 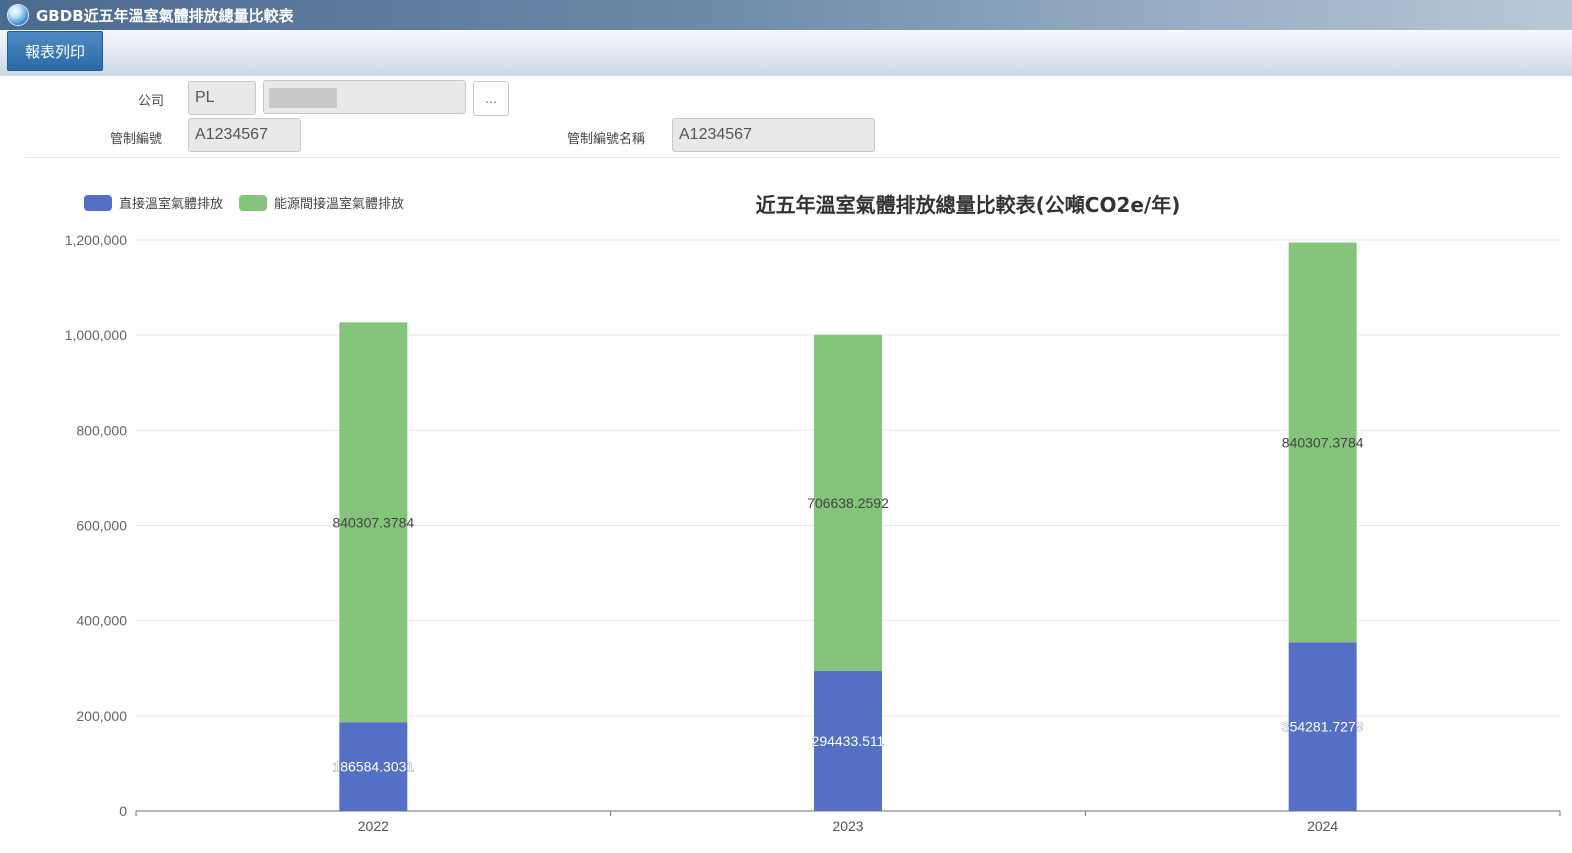 I want to click on y-tick-label: 800,000, so click(x=101, y=430).